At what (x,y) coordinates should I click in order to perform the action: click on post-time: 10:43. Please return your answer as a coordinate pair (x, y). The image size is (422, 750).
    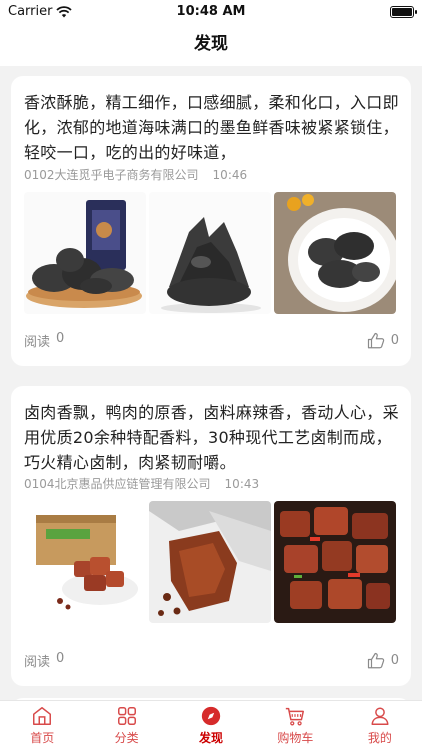
    Looking at the image, I should click on (242, 484).